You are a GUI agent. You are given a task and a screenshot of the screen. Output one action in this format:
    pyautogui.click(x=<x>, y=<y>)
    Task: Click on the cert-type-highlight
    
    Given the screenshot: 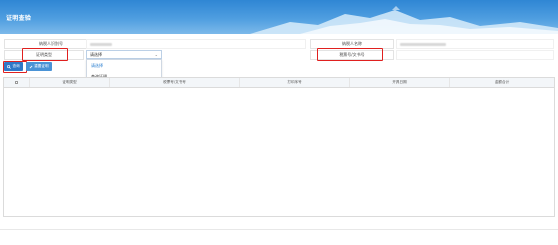 What is the action you would take?
    pyautogui.click(x=45, y=54)
    